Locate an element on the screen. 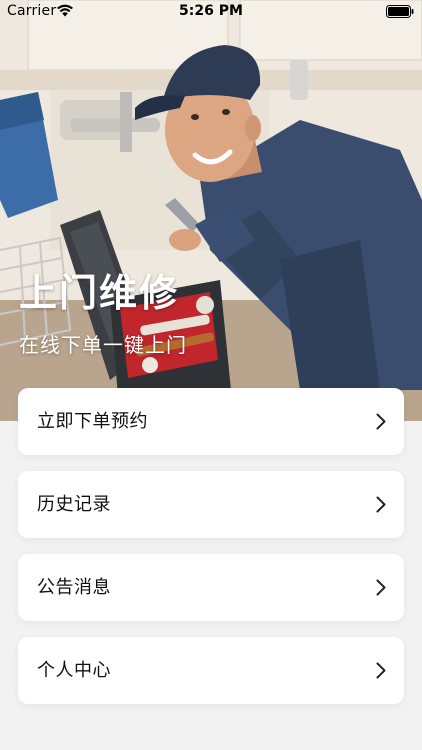 The image size is (422, 750). menu-item-label: 公告消息 is located at coordinates (74, 587).